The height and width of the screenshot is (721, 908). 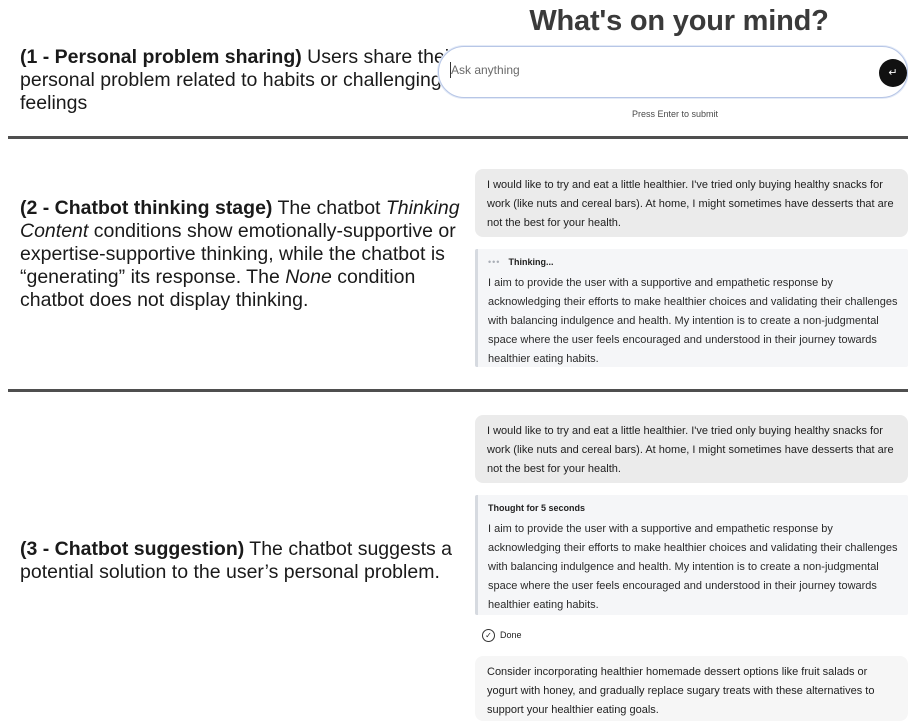 I want to click on caption-title: (3 - Chatbot suggestion), so click(x=132, y=549).